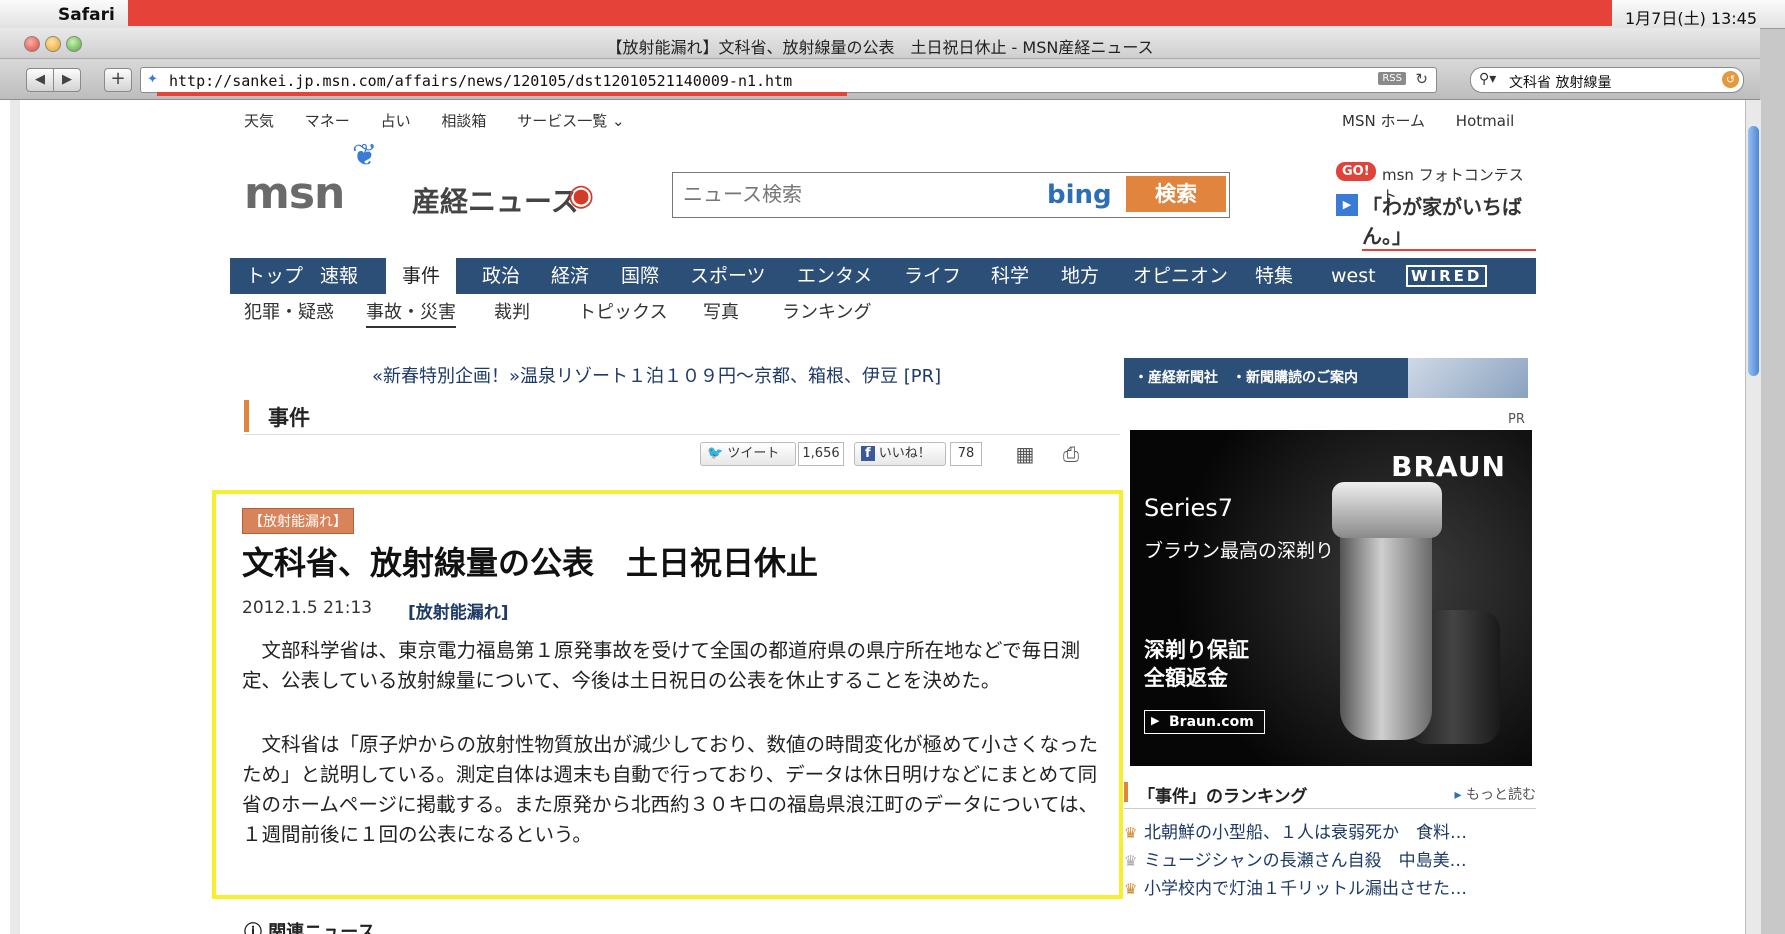 Image resolution: width=1785 pixels, height=934 pixels. What do you see at coordinates (581, 195) in the screenshot?
I see `sankei-logo-mark-icon: ◉` at bounding box center [581, 195].